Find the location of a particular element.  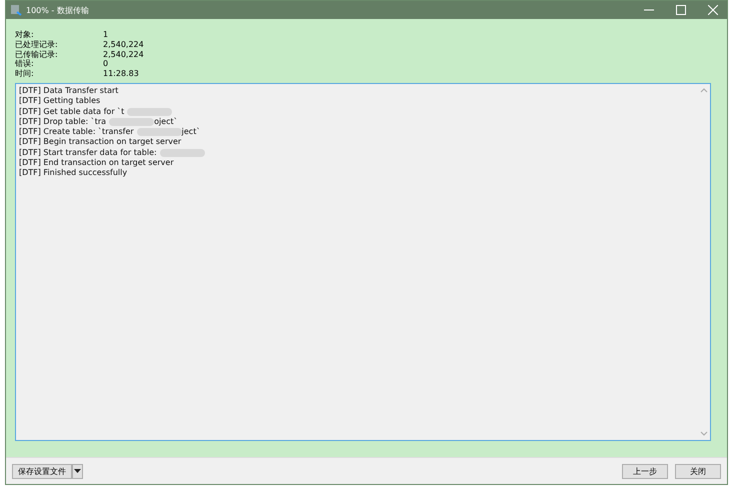

close-icon is located at coordinates (713, 10).